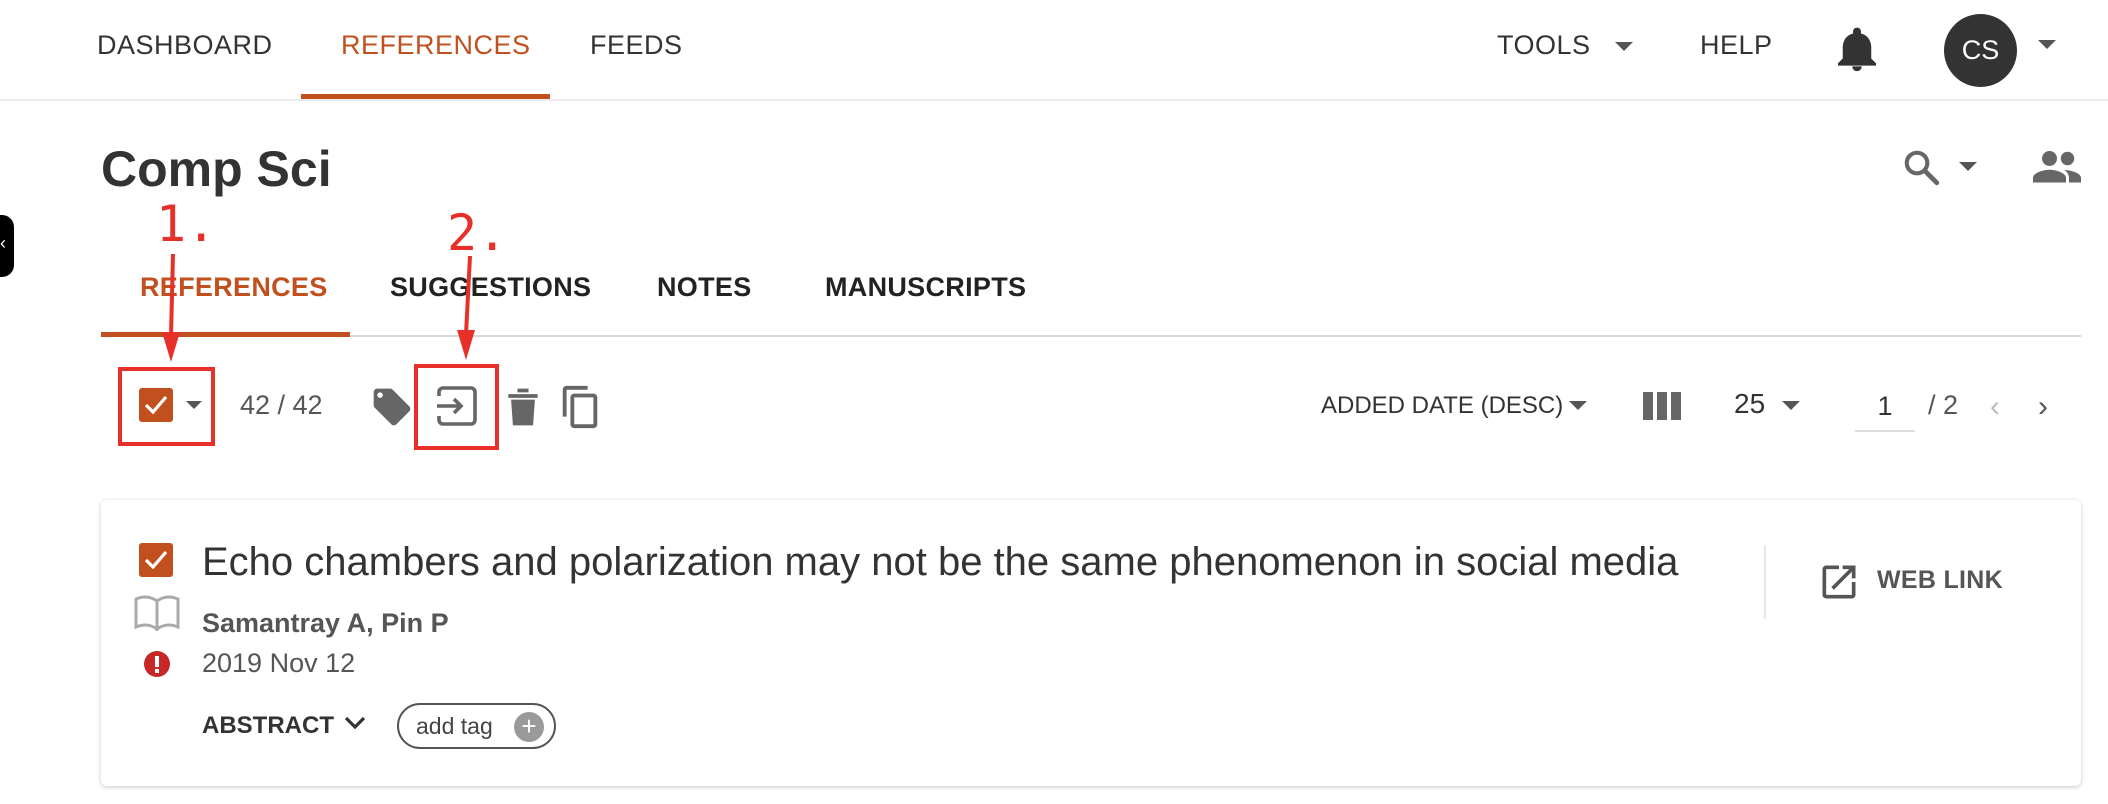 This screenshot has height=804, width=2108. I want to click on tag-icon, so click(392, 407).